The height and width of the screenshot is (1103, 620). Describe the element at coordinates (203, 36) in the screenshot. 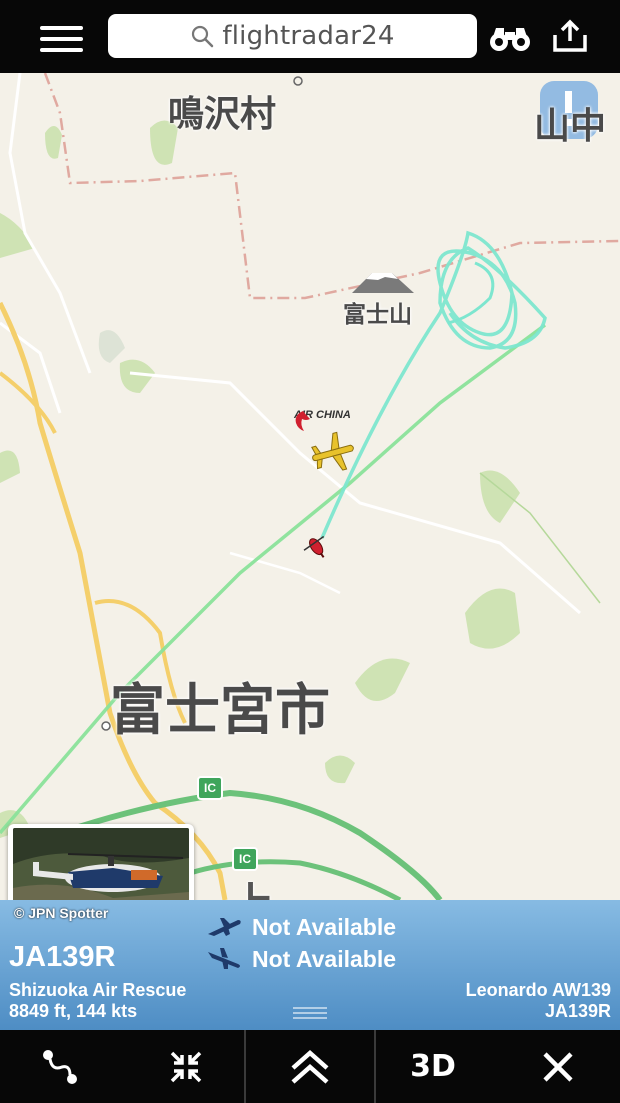

I see `search-icon` at that location.